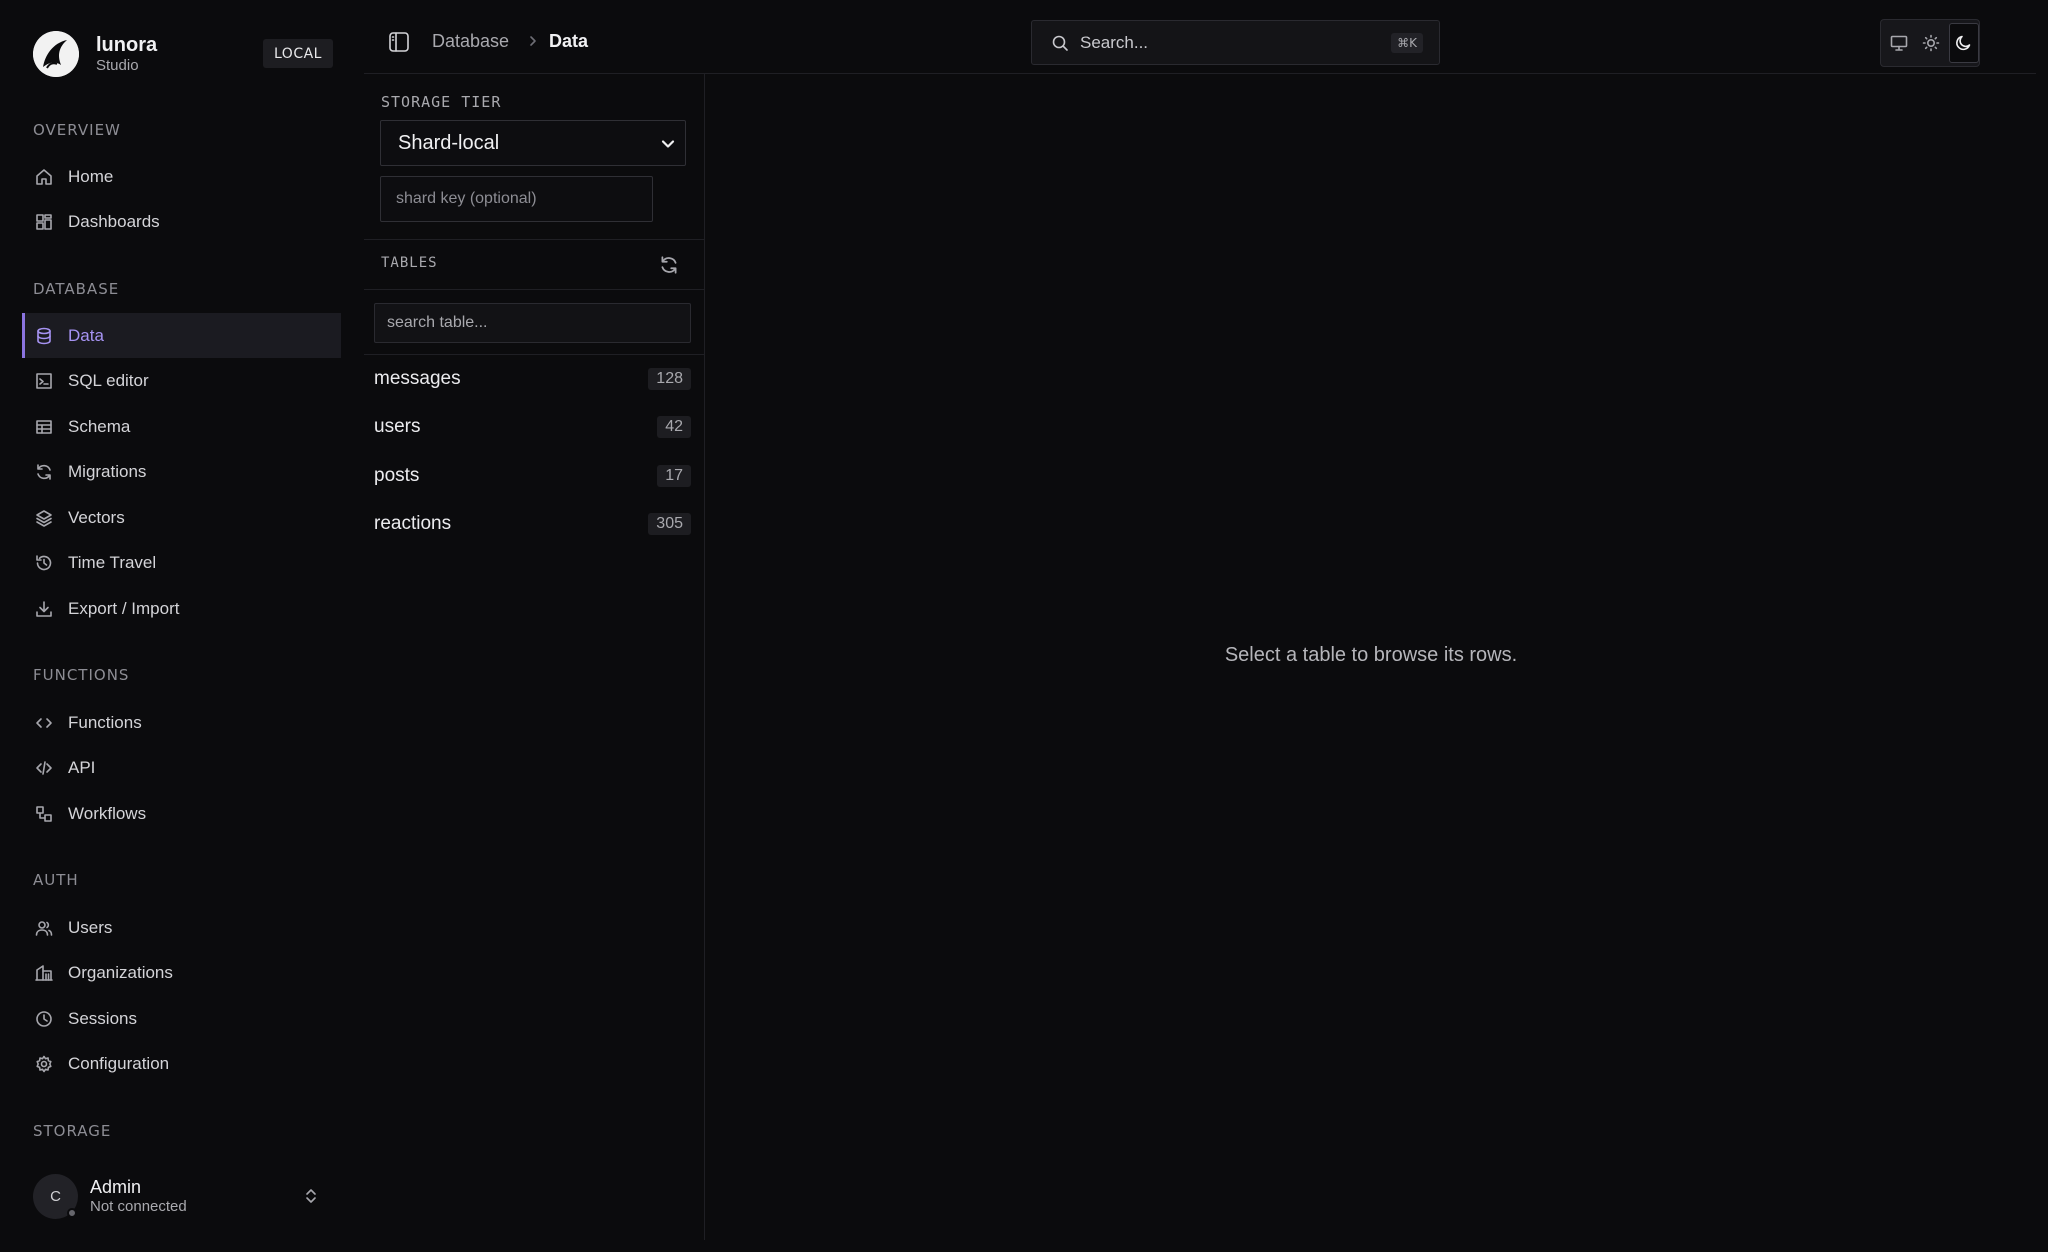  I want to click on empty-state-message: Select a table to browse its rows., so click(1371, 655).